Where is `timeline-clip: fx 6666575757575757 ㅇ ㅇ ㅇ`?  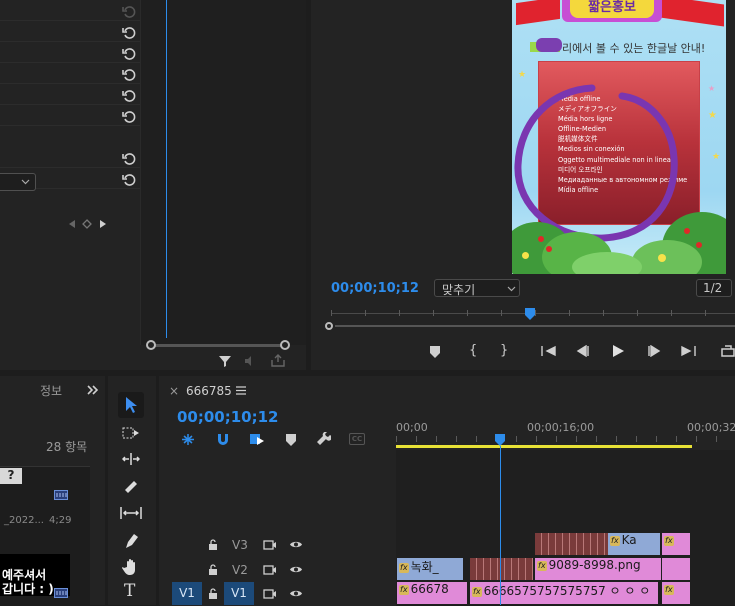 timeline-clip: fx 6666575757575757 ㅇ ㅇ ㅇ is located at coordinates (564, 593).